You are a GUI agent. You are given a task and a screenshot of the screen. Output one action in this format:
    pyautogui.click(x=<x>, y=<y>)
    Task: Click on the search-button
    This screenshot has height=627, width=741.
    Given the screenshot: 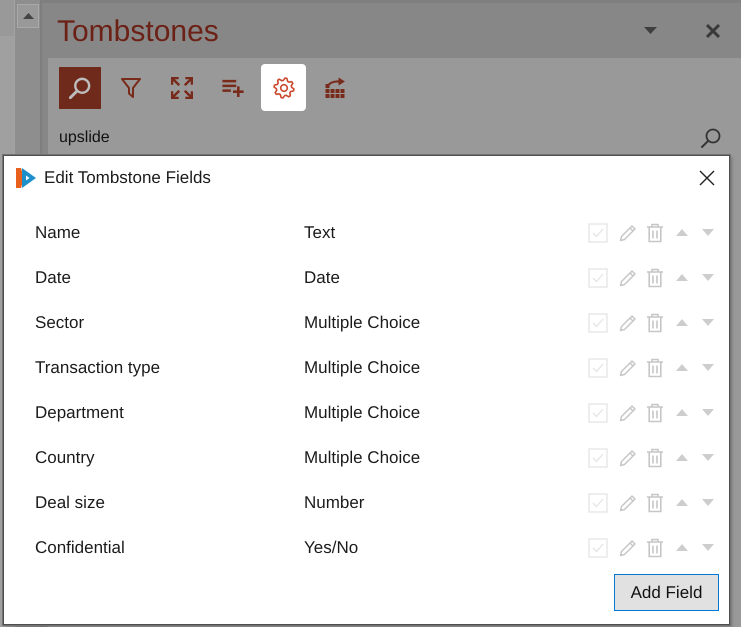 What is the action you would take?
    pyautogui.click(x=80, y=88)
    